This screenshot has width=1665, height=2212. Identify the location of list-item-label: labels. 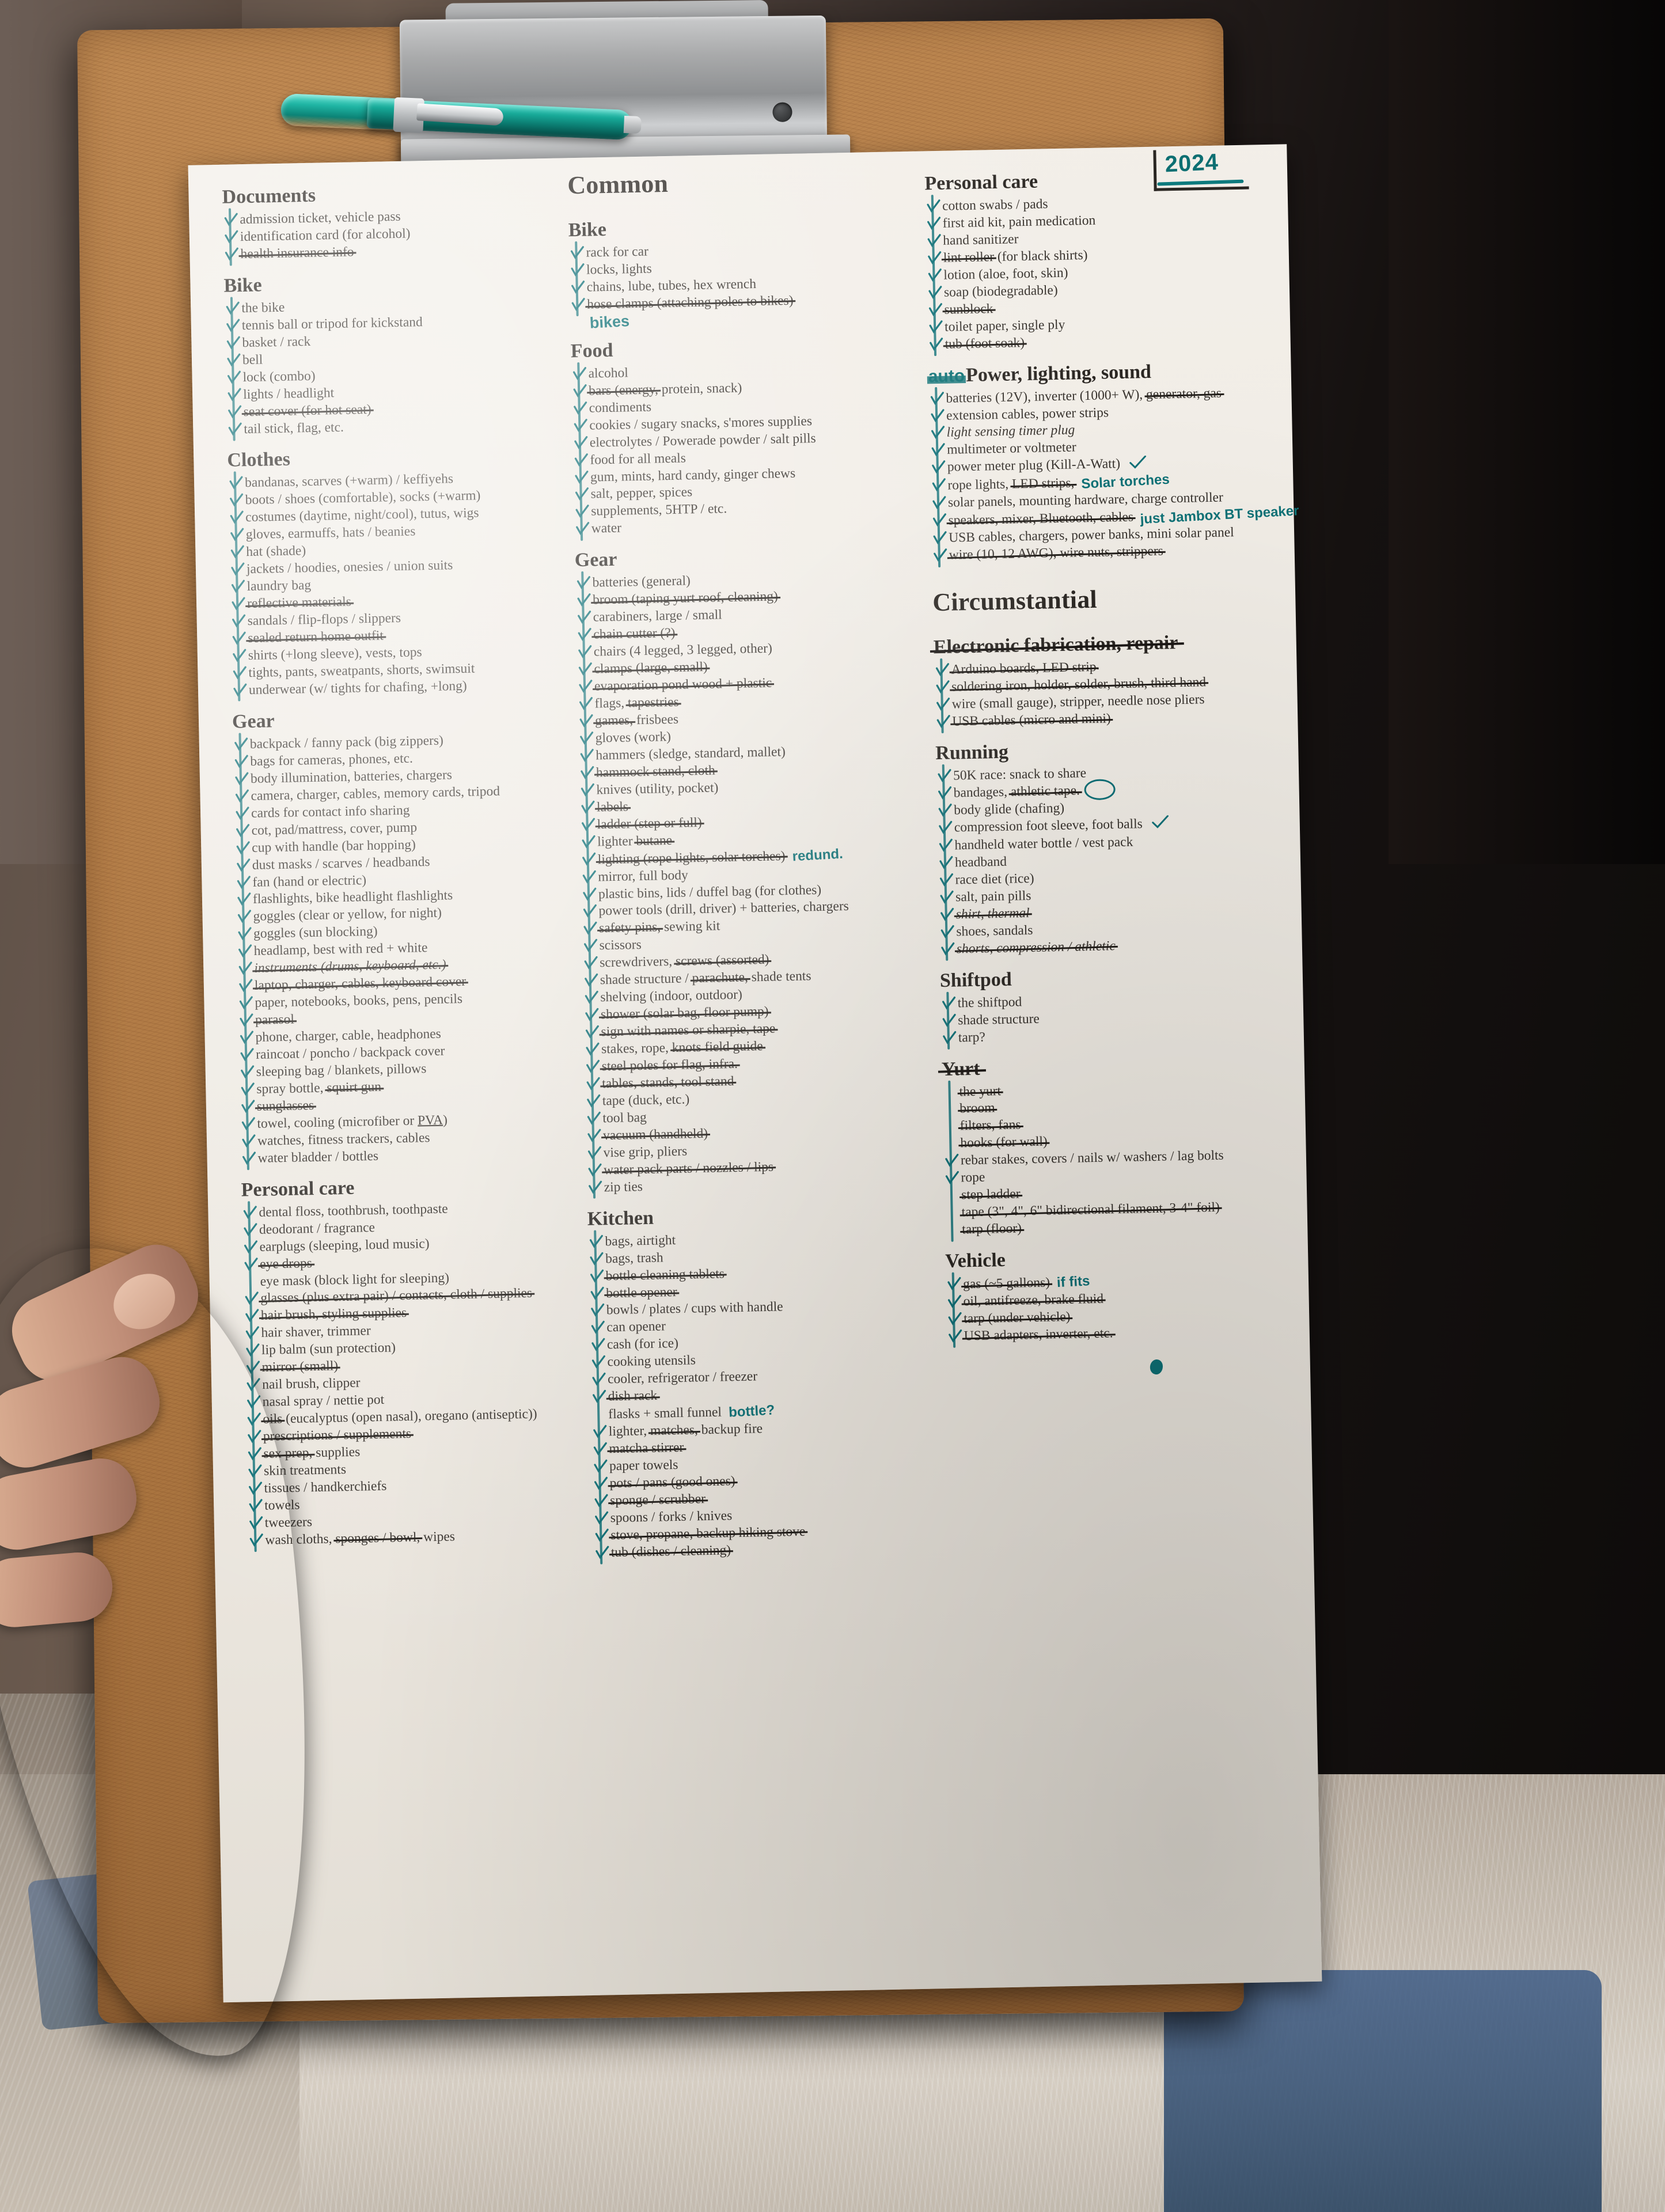
(612, 807).